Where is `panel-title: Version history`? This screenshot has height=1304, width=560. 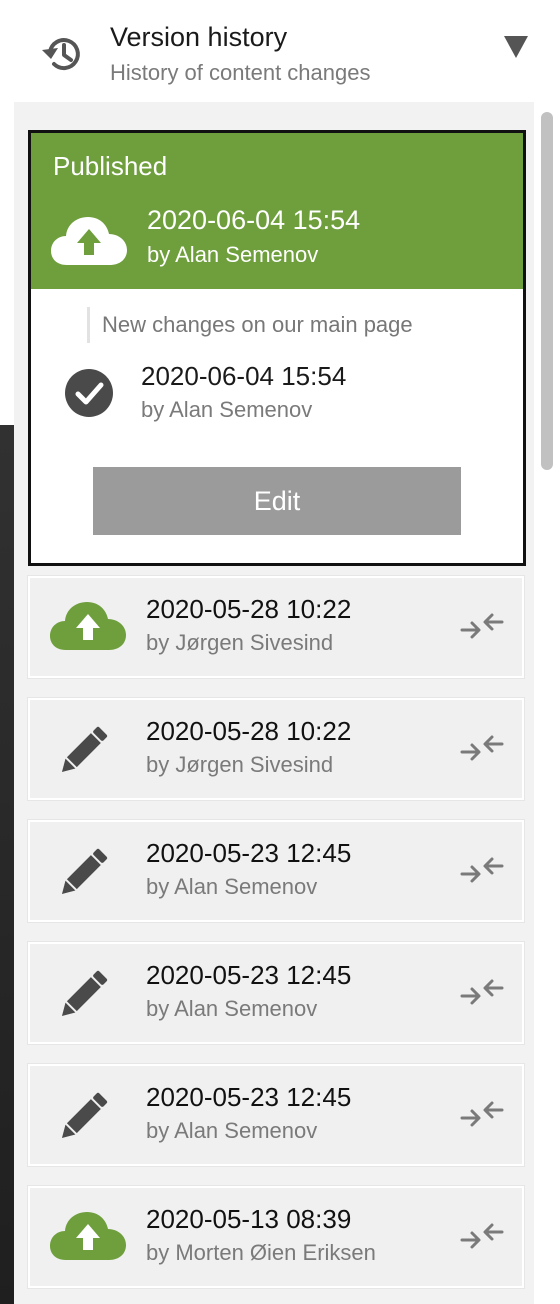
panel-title: Version history is located at coordinates (199, 37).